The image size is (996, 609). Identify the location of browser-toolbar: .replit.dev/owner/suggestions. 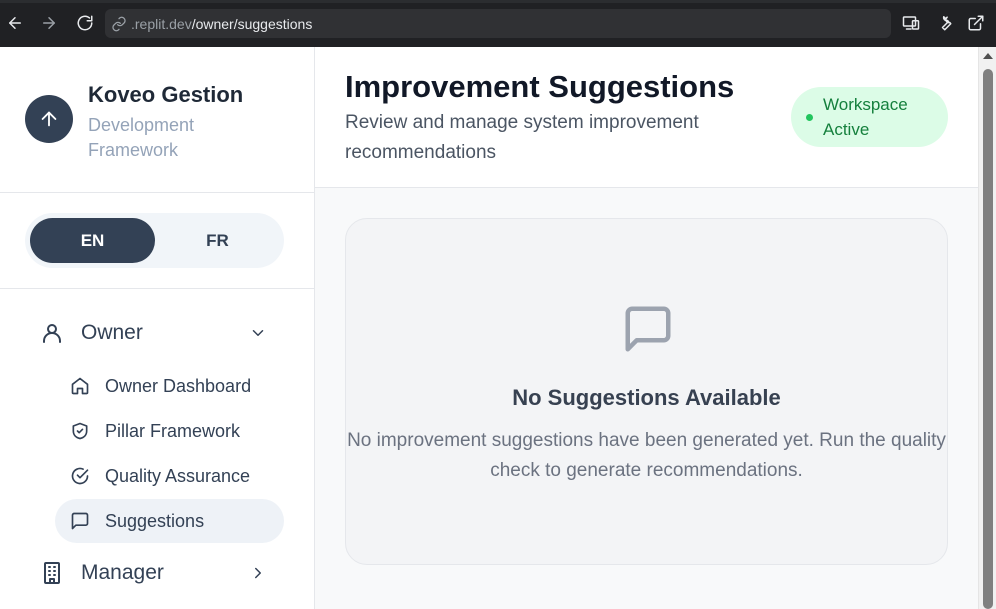
(498, 23).